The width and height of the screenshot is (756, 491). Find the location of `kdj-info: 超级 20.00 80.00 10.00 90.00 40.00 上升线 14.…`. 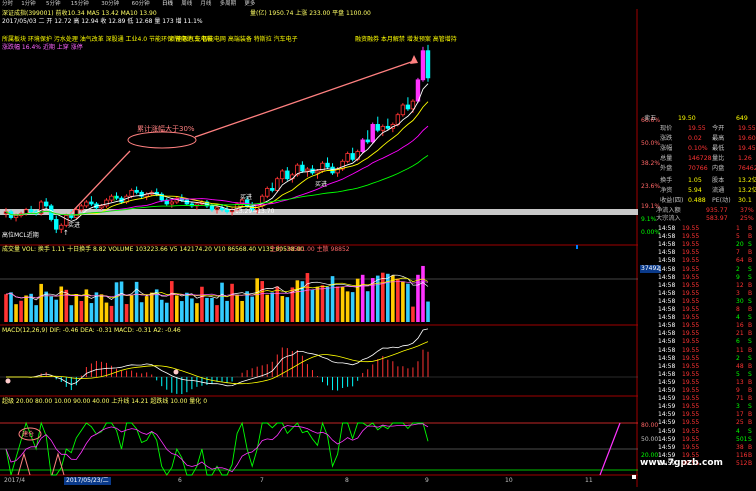

kdj-info: 超级 20.00 80.00 10.00 90.00 40.00 上升线 14.… is located at coordinates (105, 401).